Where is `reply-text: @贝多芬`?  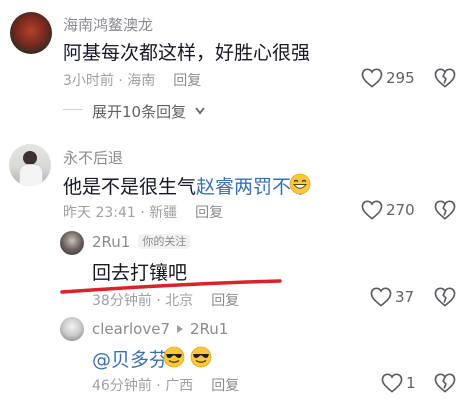
reply-text: @贝多芬 is located at coordinates (130, 358).